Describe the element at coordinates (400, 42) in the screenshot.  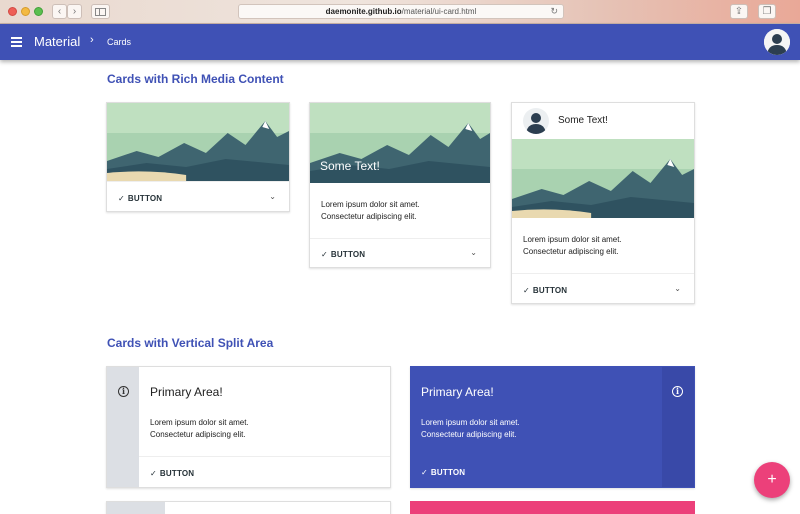
I see `app-bar: Material › Cards` at that location.